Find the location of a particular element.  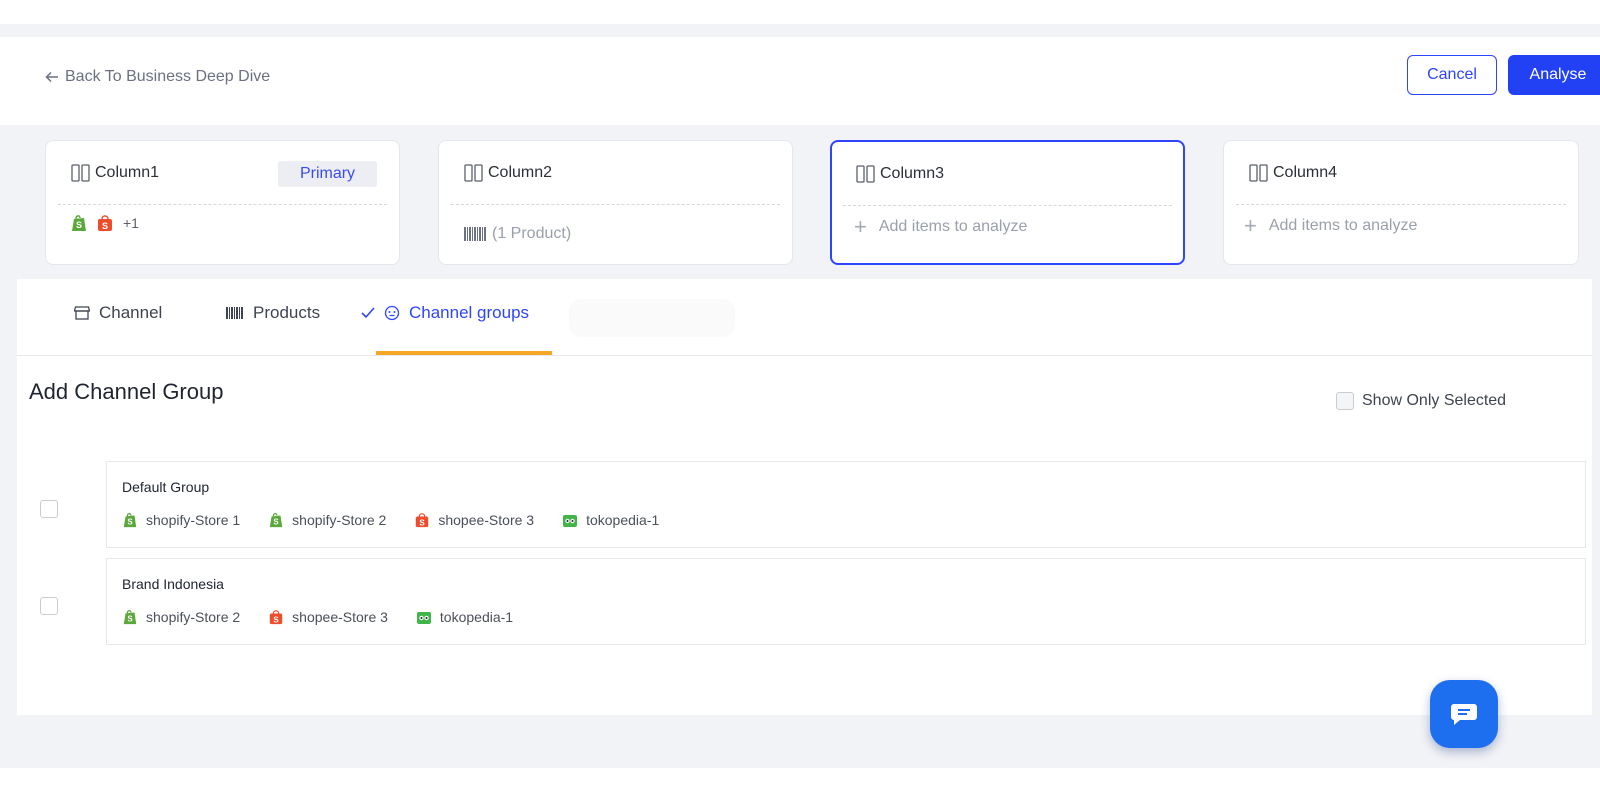

group-name: Brand Indonesia is located at coordinates (173, 584).